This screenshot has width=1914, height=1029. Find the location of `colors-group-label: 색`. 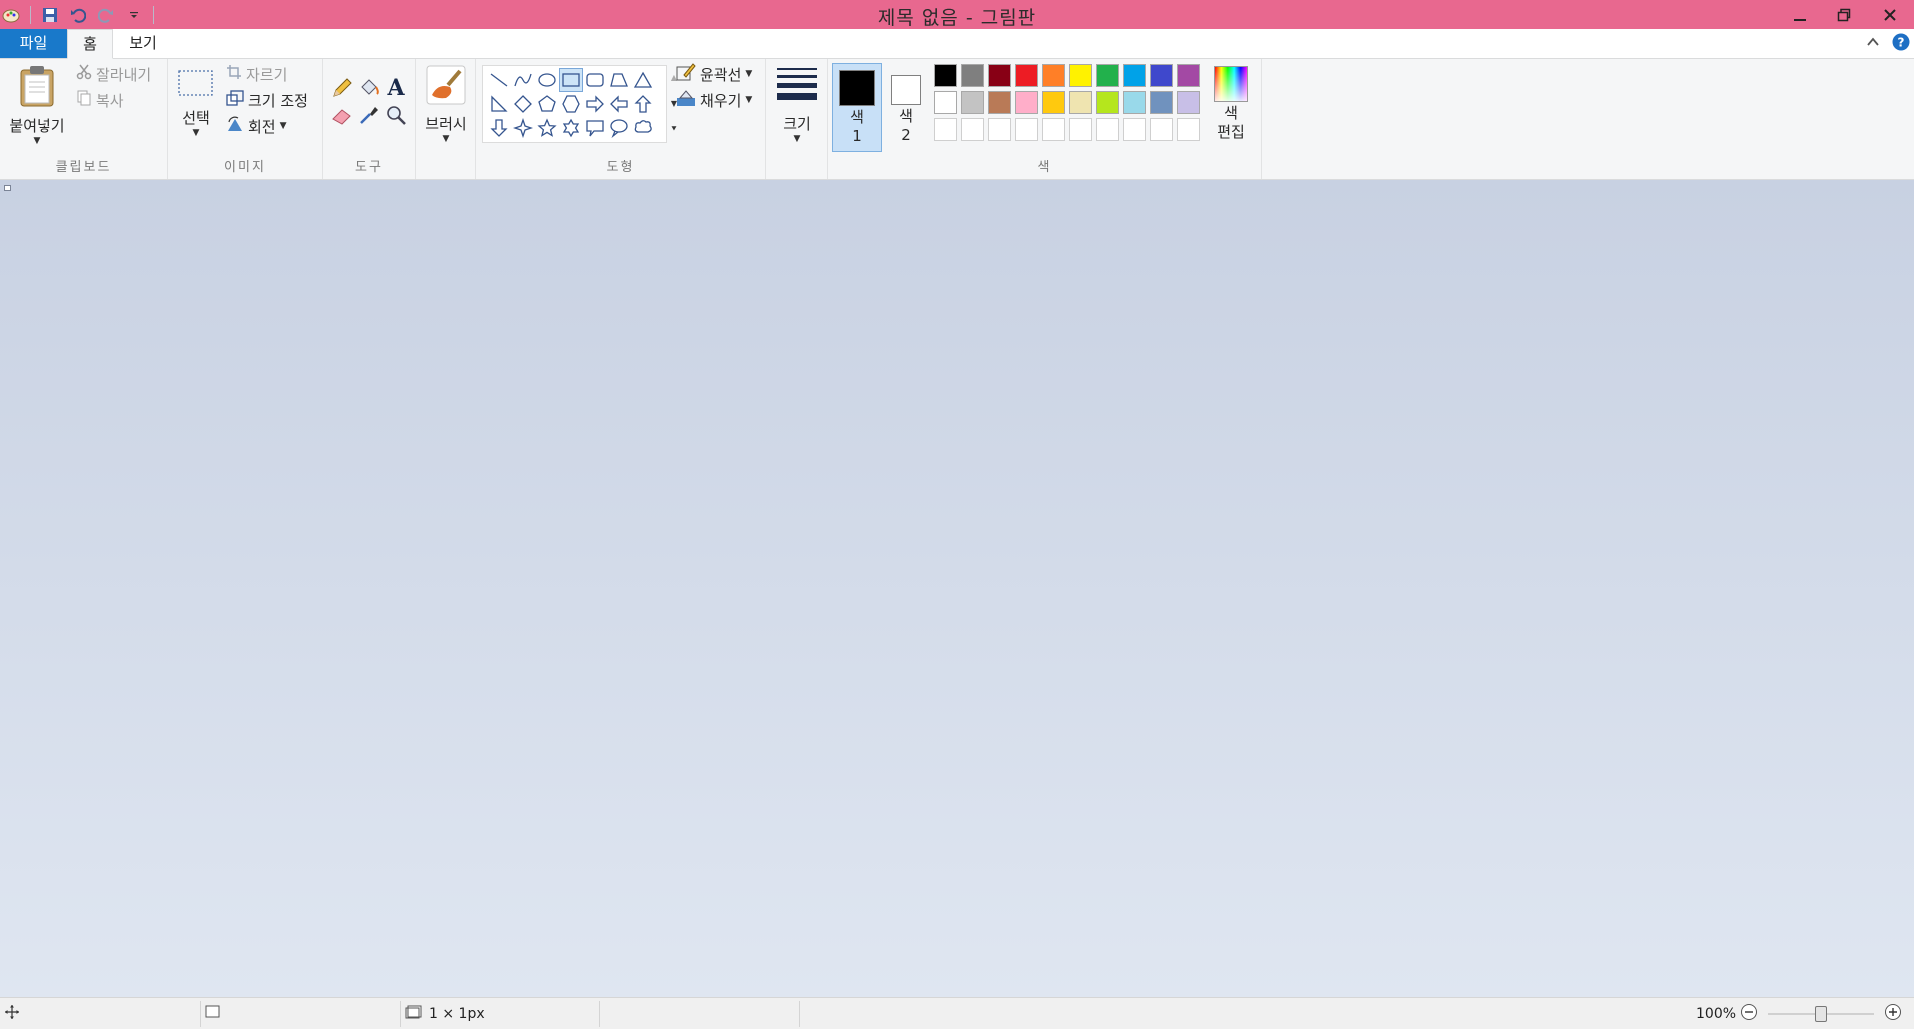

colors-group-label: 색 is located at coordinates (1044, 167).